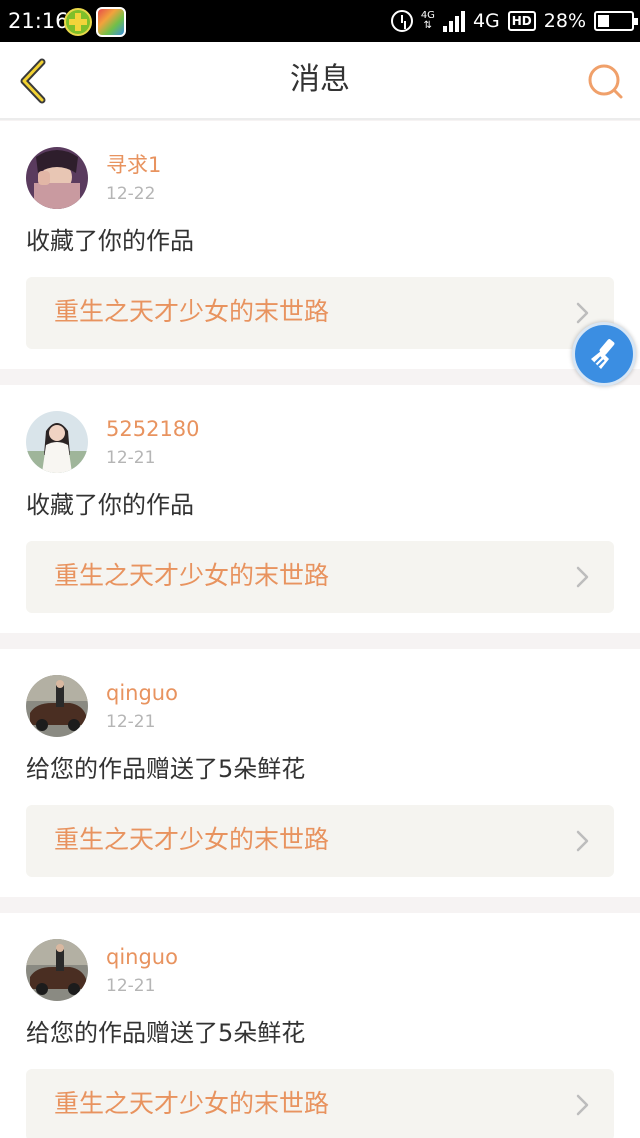 Image resolution: width=640 pixels, height=1138 pixels. Describe the element at coordinates (38, 21) in the screenshot. I see `status-time: 21:16` at that location.